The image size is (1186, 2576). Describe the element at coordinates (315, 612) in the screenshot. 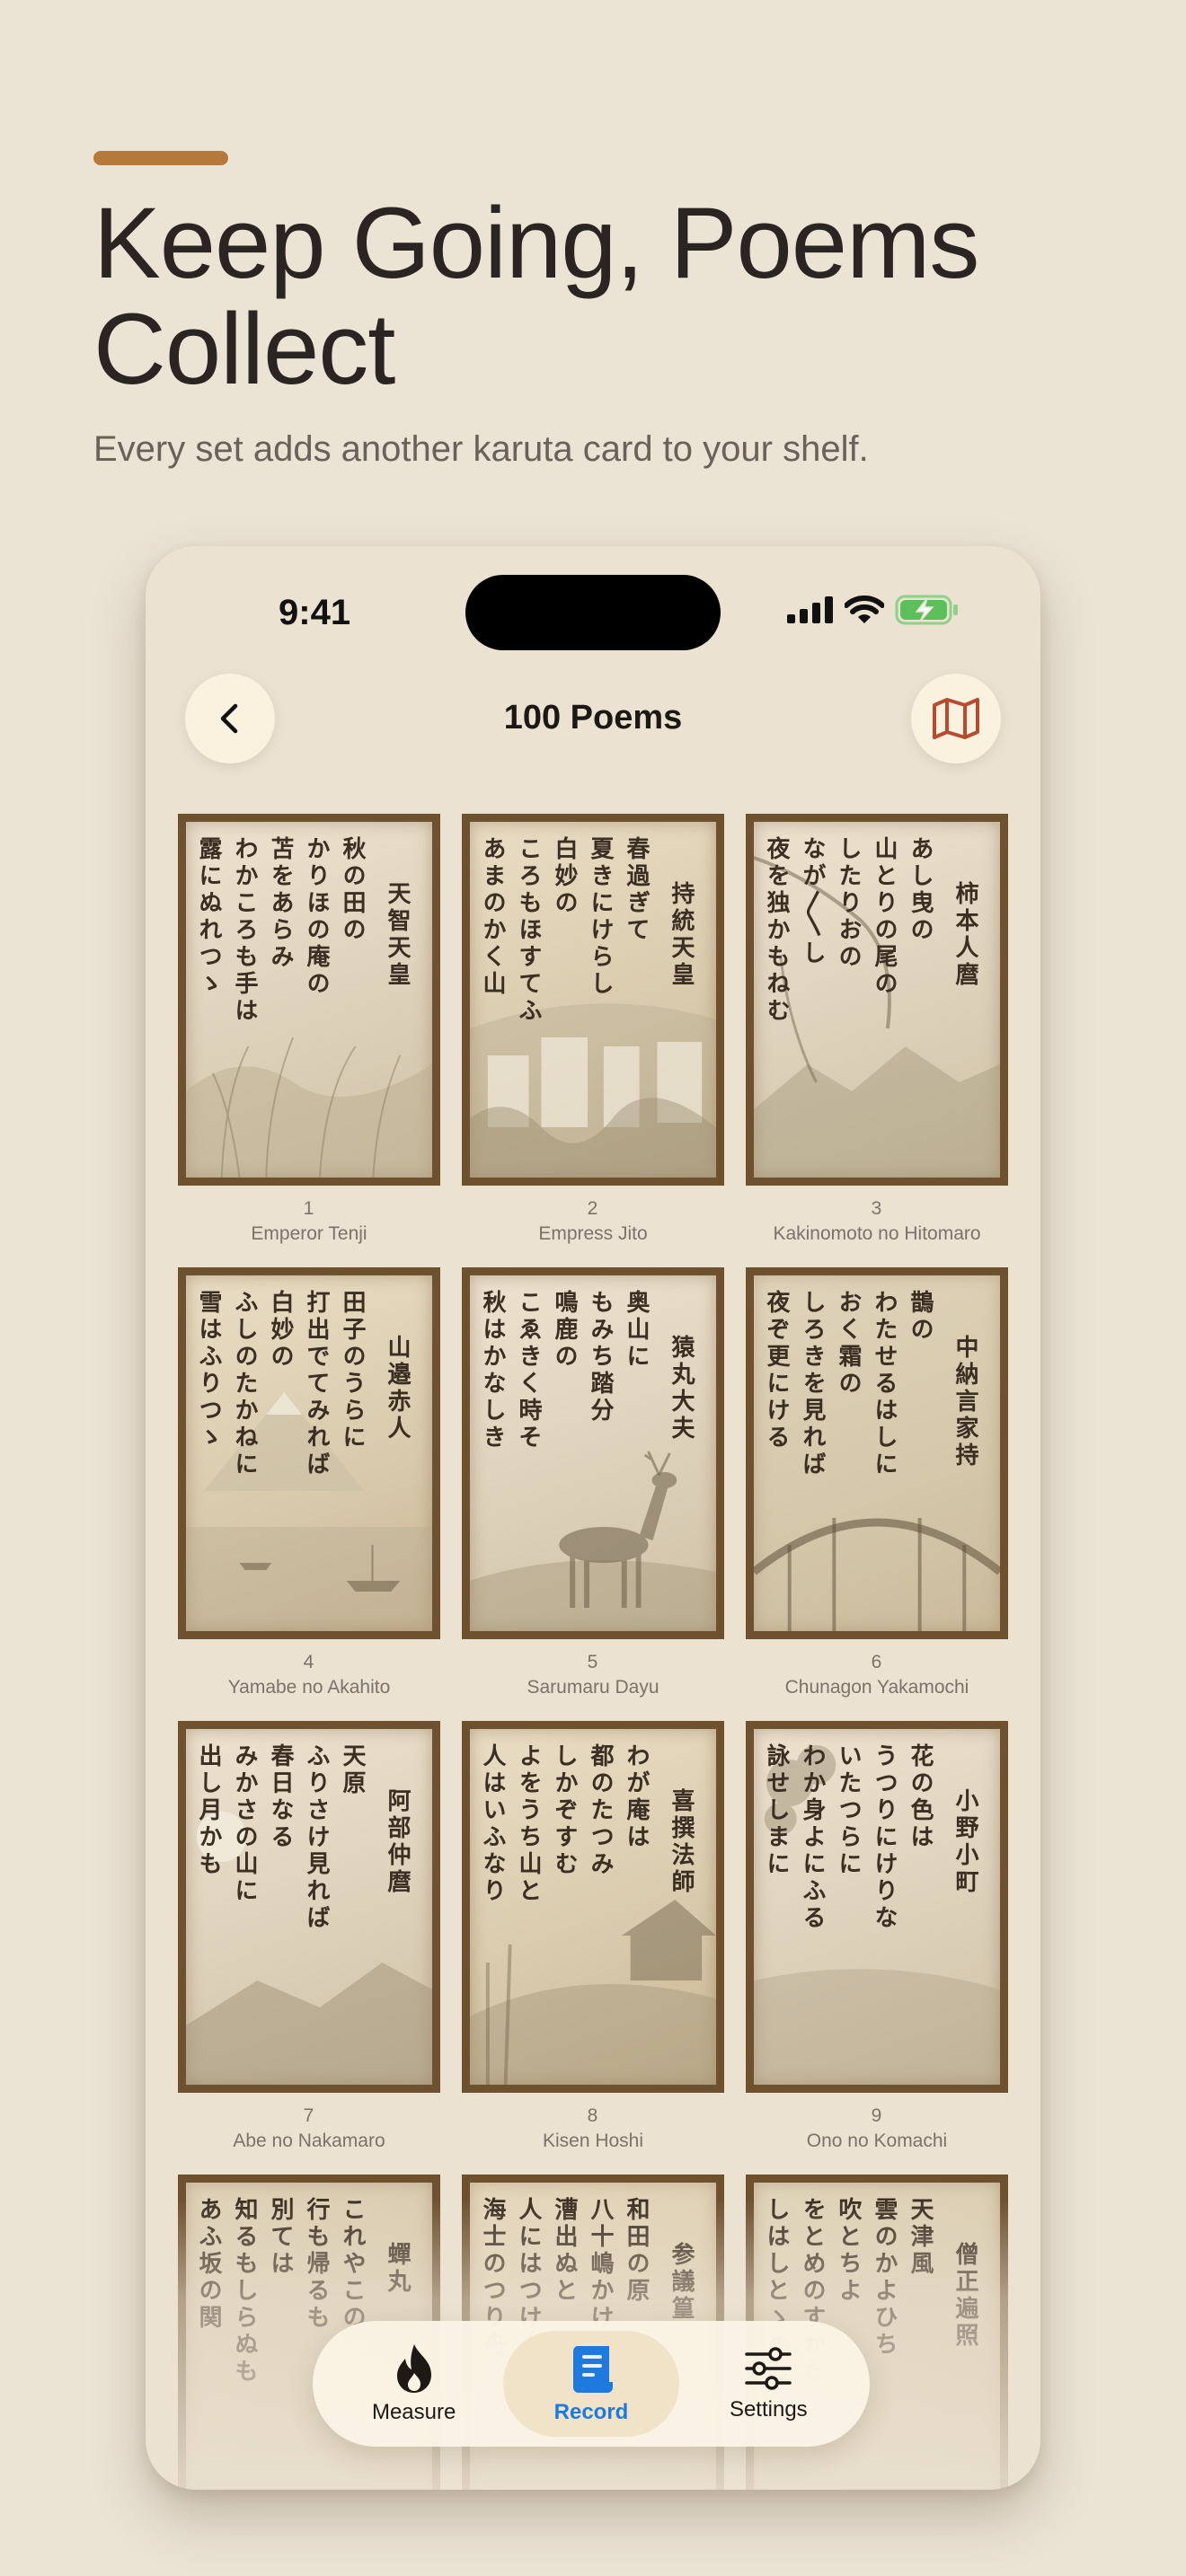

I see `status-time: 9:41` at that location.